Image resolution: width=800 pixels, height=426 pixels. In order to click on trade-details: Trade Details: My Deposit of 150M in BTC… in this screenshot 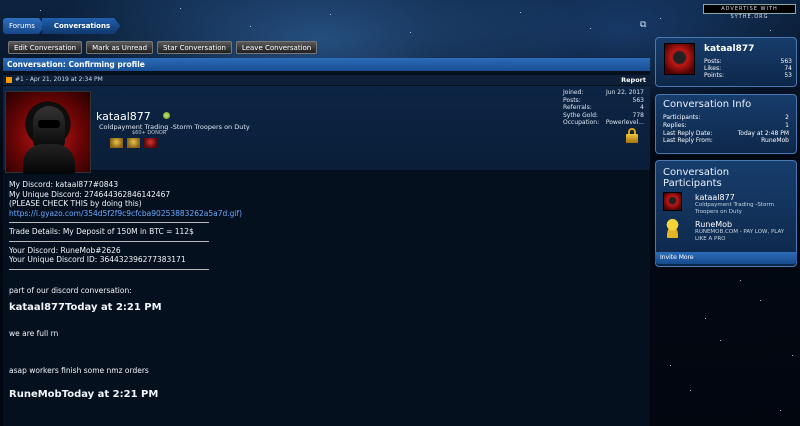, I will do `click(101, 231)`.